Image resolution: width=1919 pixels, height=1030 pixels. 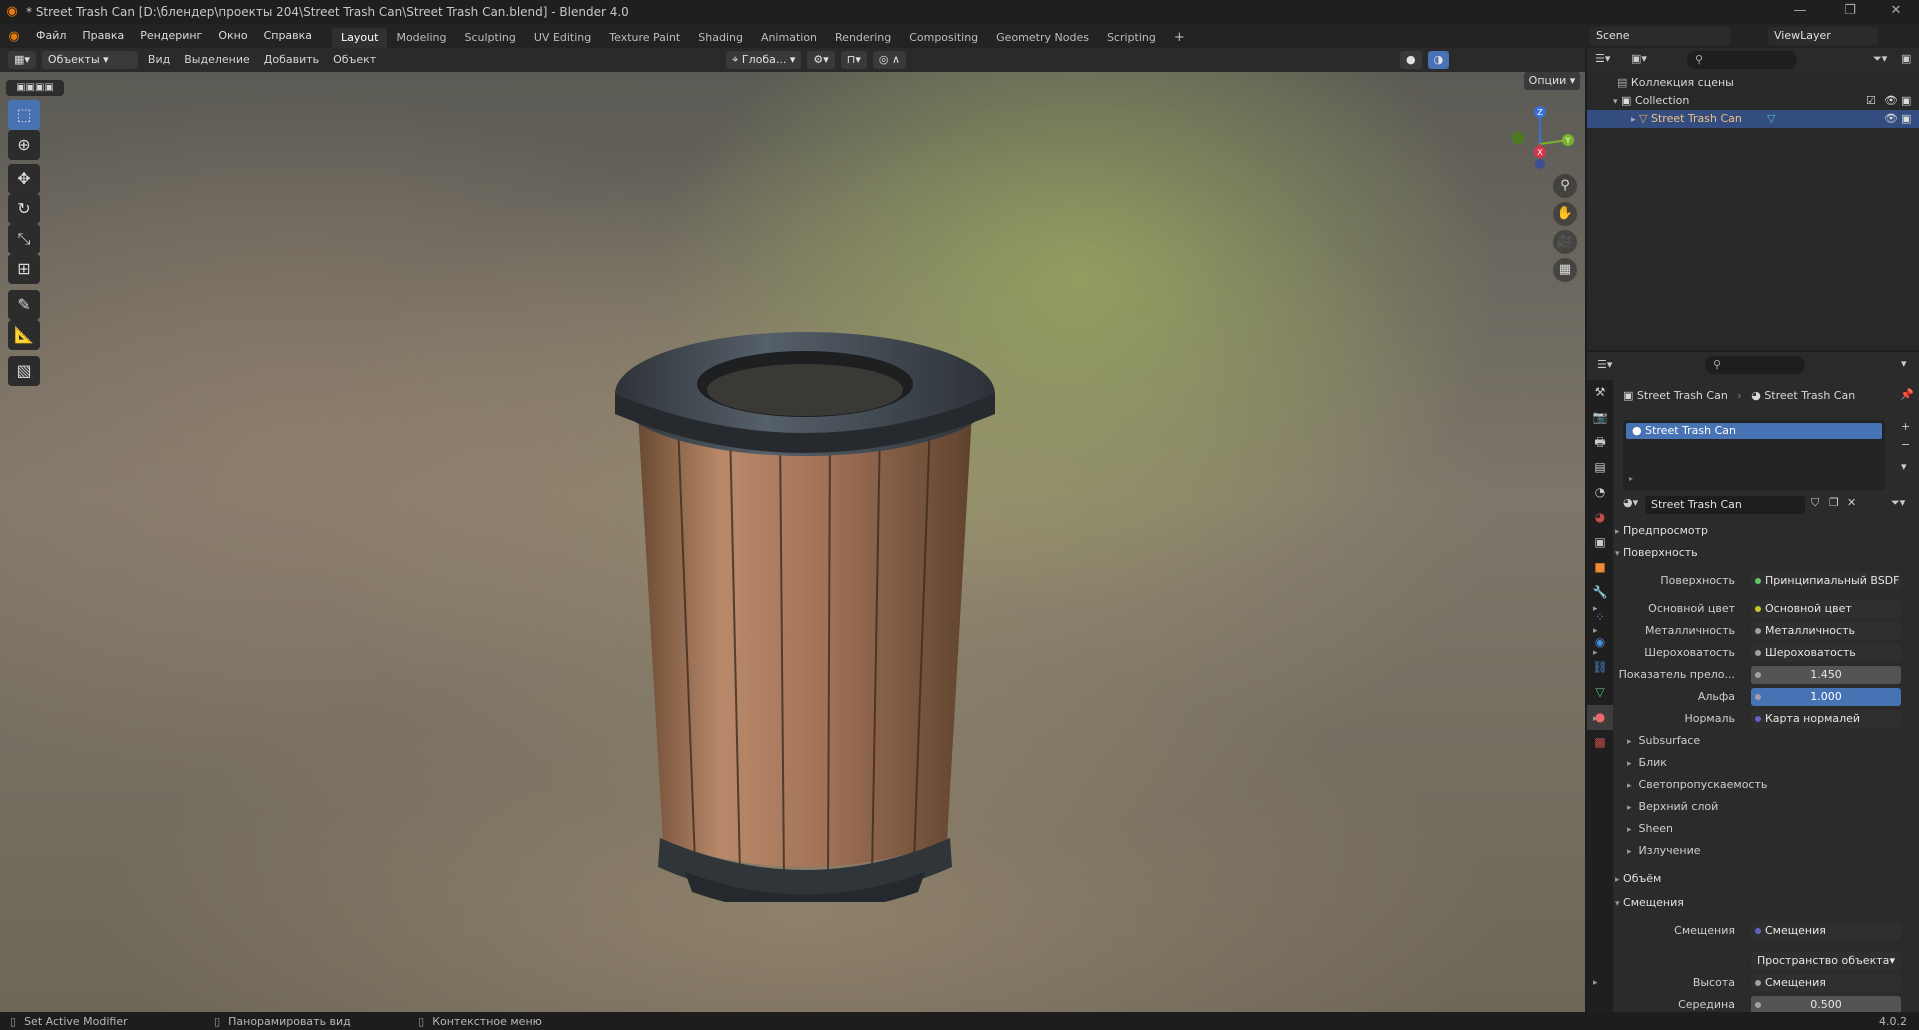 What do you see at coordinates (232, 36) in the screenshot?
I see `menu-window: Окно` at bounding box center [232, 36].